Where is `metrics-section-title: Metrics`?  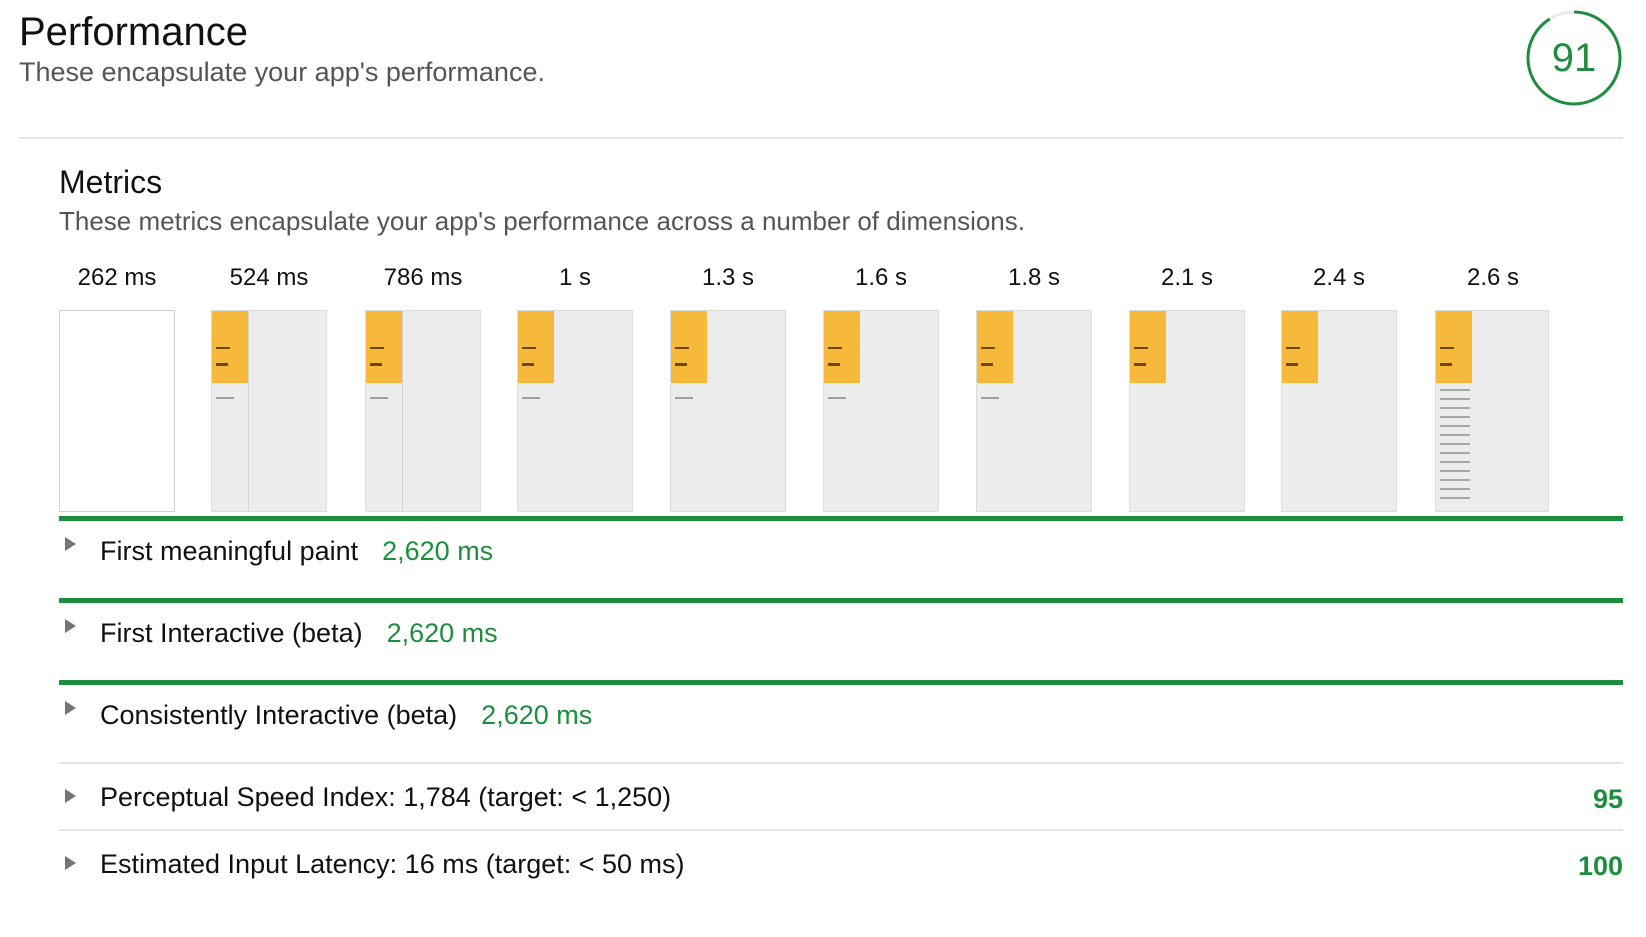 metrics-section-title: Metrics is located at coordinates (111, 182).